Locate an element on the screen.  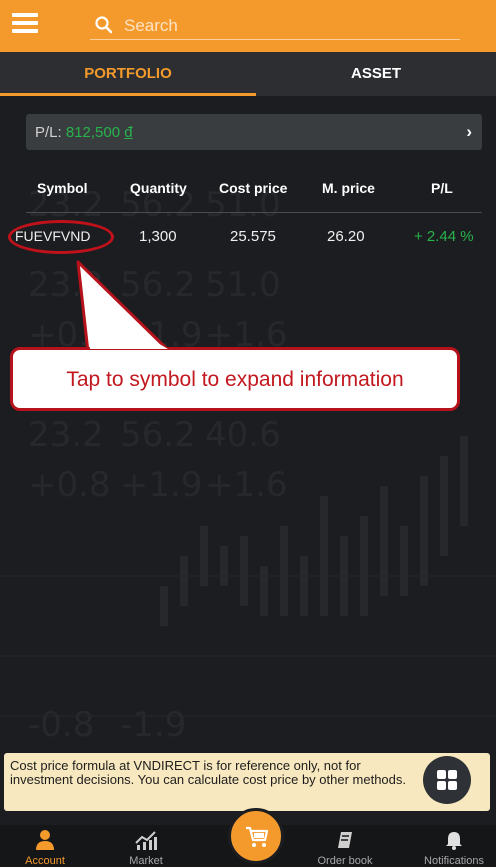
tab-bar: PORTFOLIO ASSET is located at coordinates (248, 74).